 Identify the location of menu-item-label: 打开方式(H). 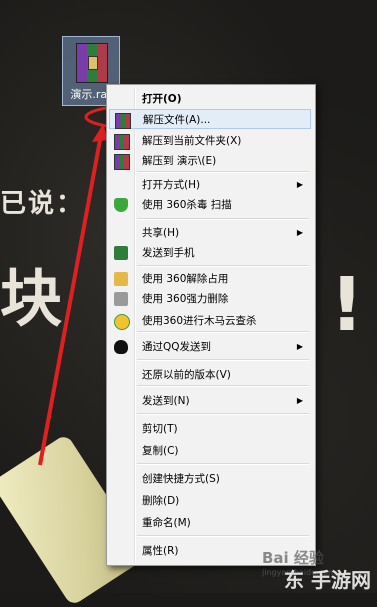
(171, 185).